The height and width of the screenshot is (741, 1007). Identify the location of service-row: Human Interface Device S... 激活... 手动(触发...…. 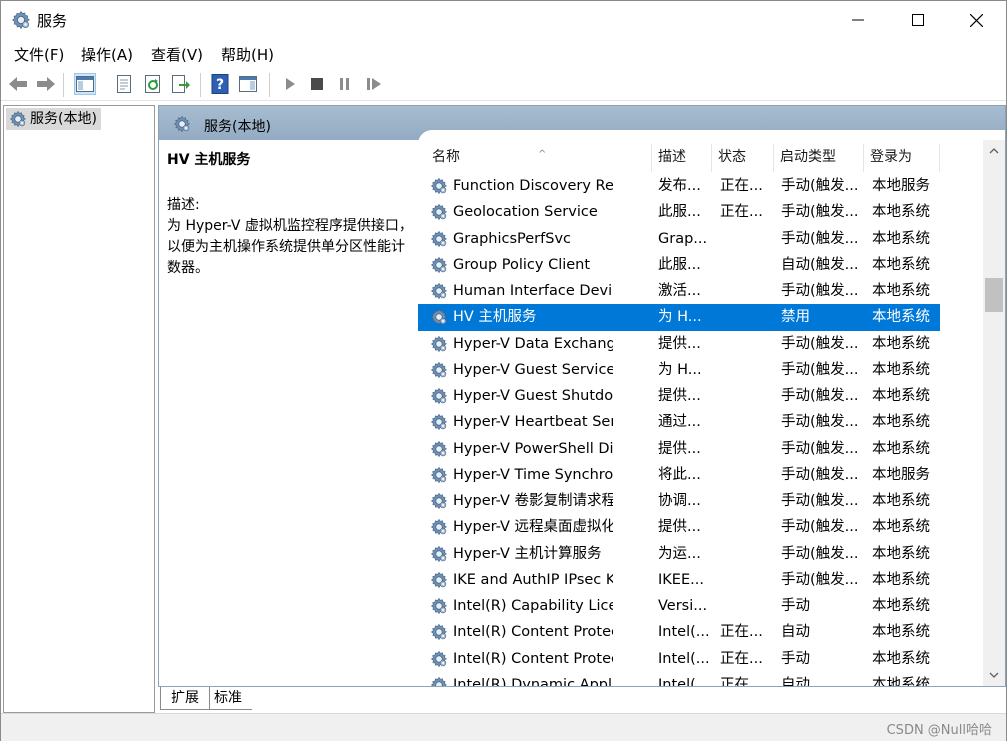
(679, 291).